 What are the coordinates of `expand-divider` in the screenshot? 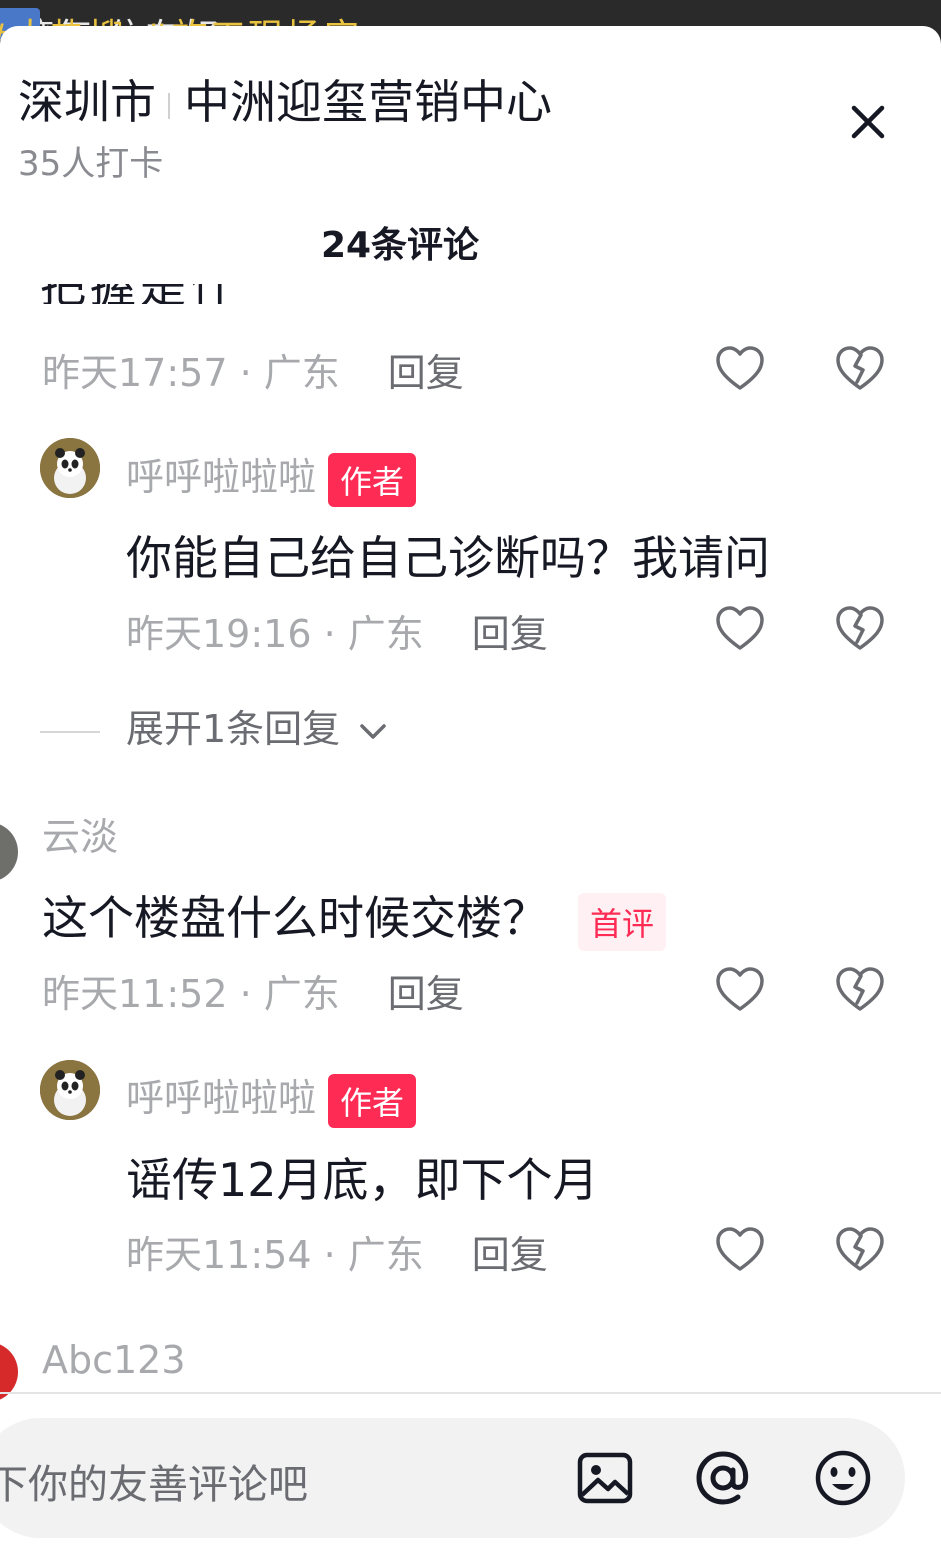 It's located at (70, 731).